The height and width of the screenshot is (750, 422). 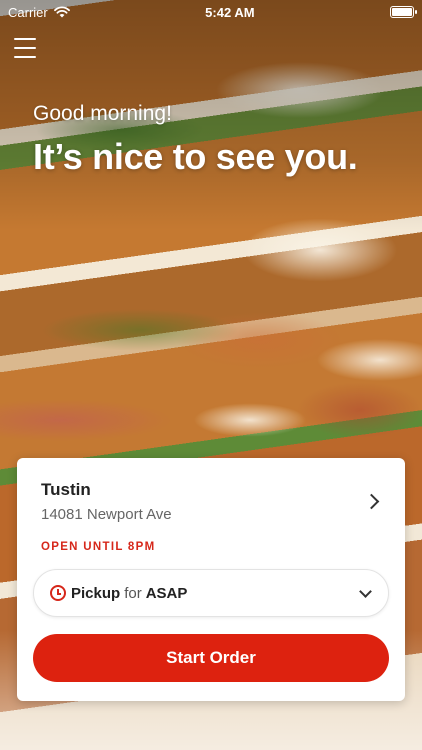 What do you see at coordinates (195, 156) in the screenshot?
I see `headline-text: It’s nice to see you.` at bounding box center [195, 156].